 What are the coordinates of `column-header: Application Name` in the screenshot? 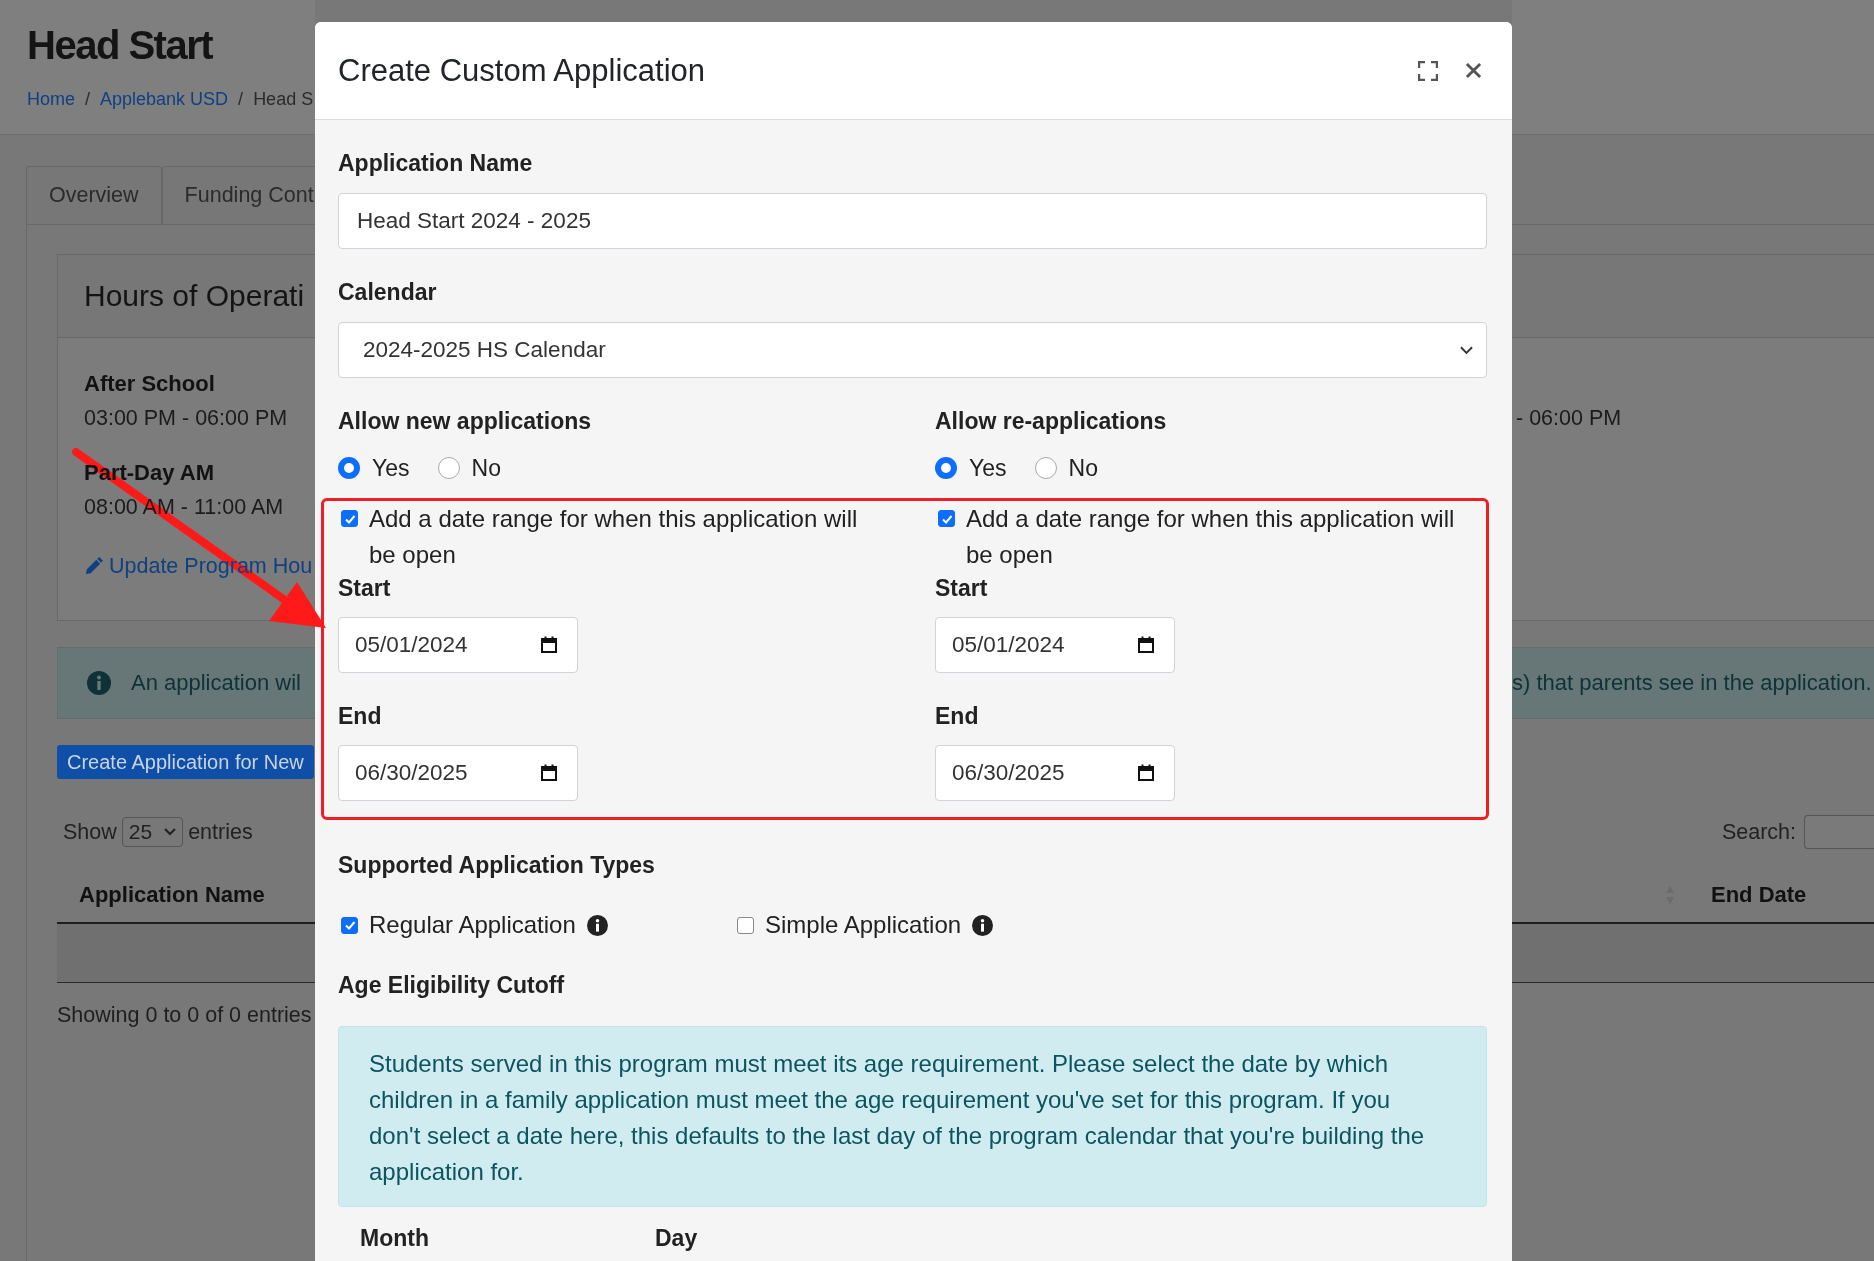 It's located at (172, 895).